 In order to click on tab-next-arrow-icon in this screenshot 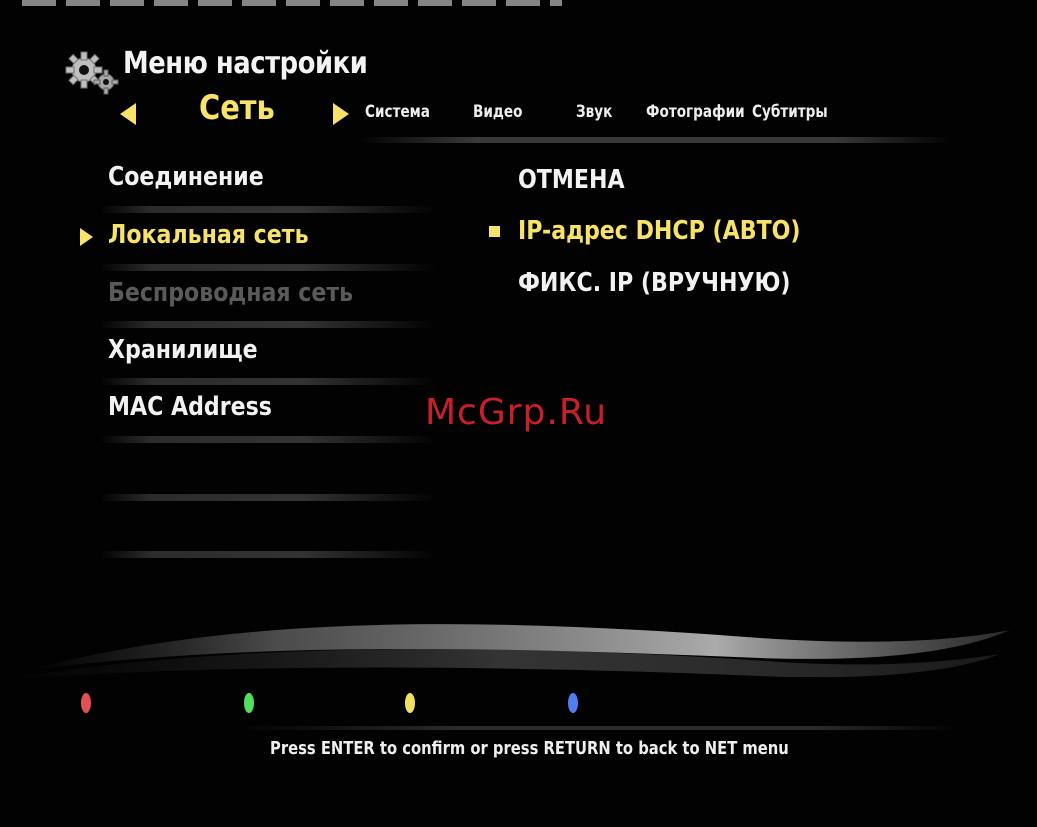, I will do `click(341, 114)`.